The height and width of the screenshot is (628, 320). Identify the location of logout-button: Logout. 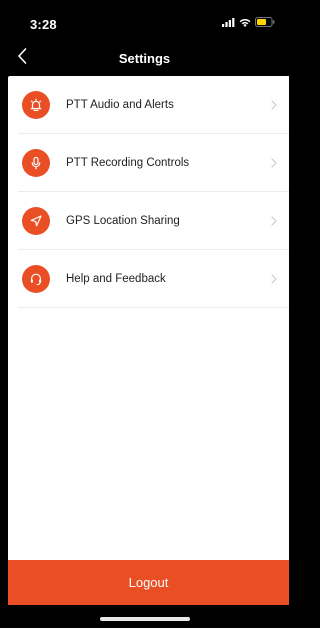
(148, 582).